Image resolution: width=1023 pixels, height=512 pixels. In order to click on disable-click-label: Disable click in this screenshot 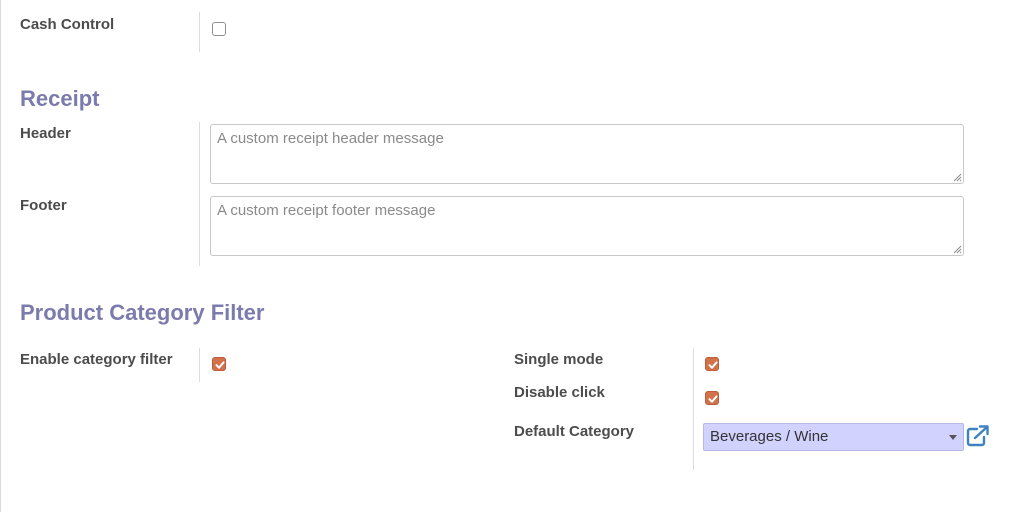, I will do `click(559, 392)`.